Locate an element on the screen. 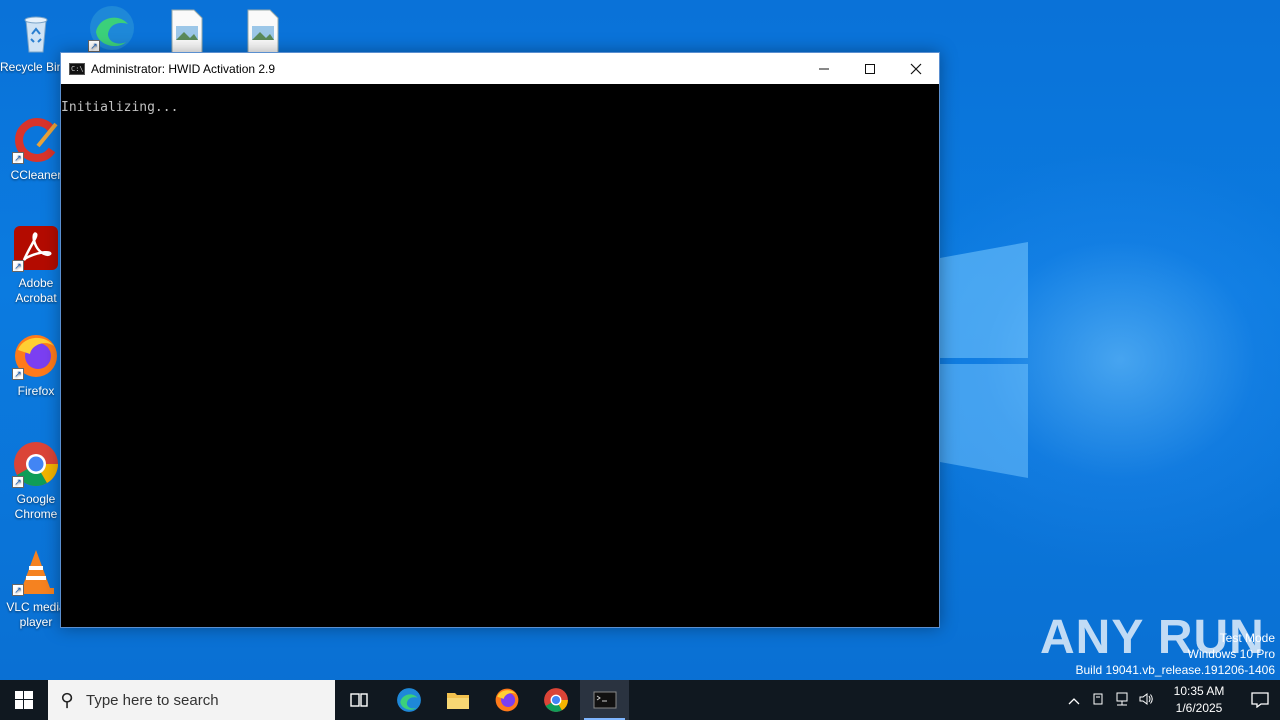 This screenshot has height=720, width=1280. folder-icon is located at coordinates (457, 701).